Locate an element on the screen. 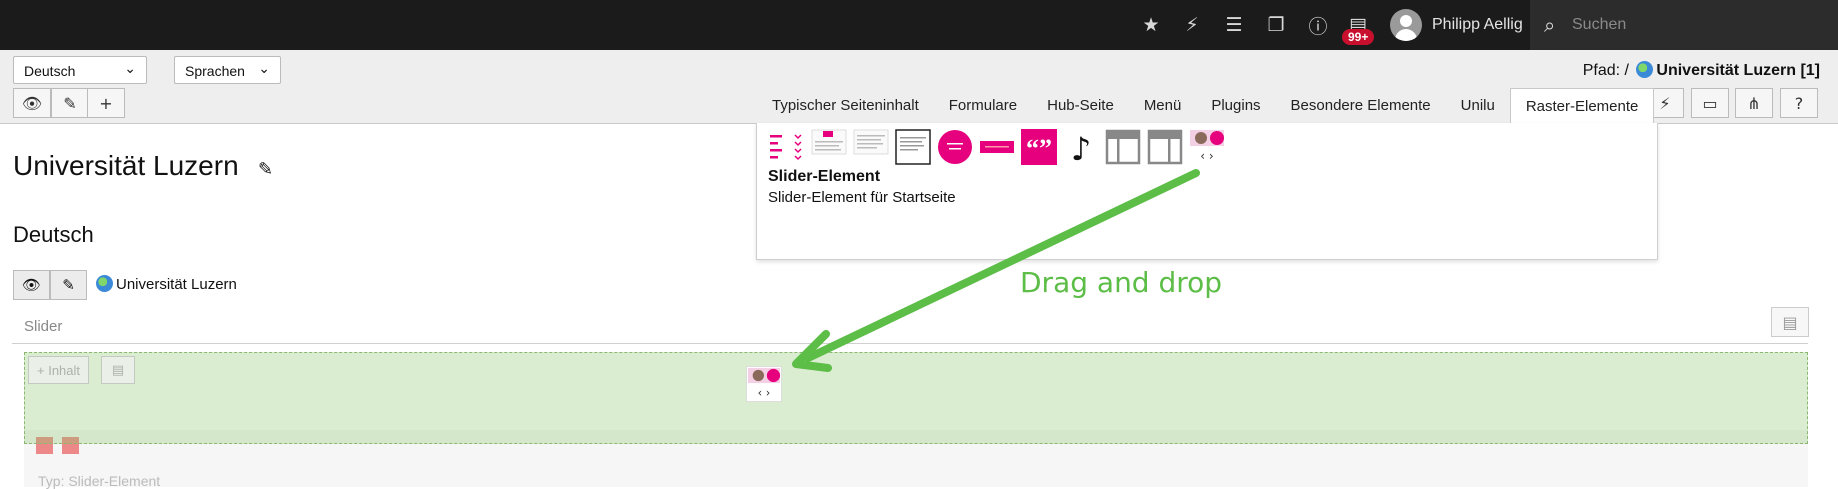 The height and width of the screenshot is (489, 1838). annotation-label: Drag and drop is located at coordinates (1121, 282).